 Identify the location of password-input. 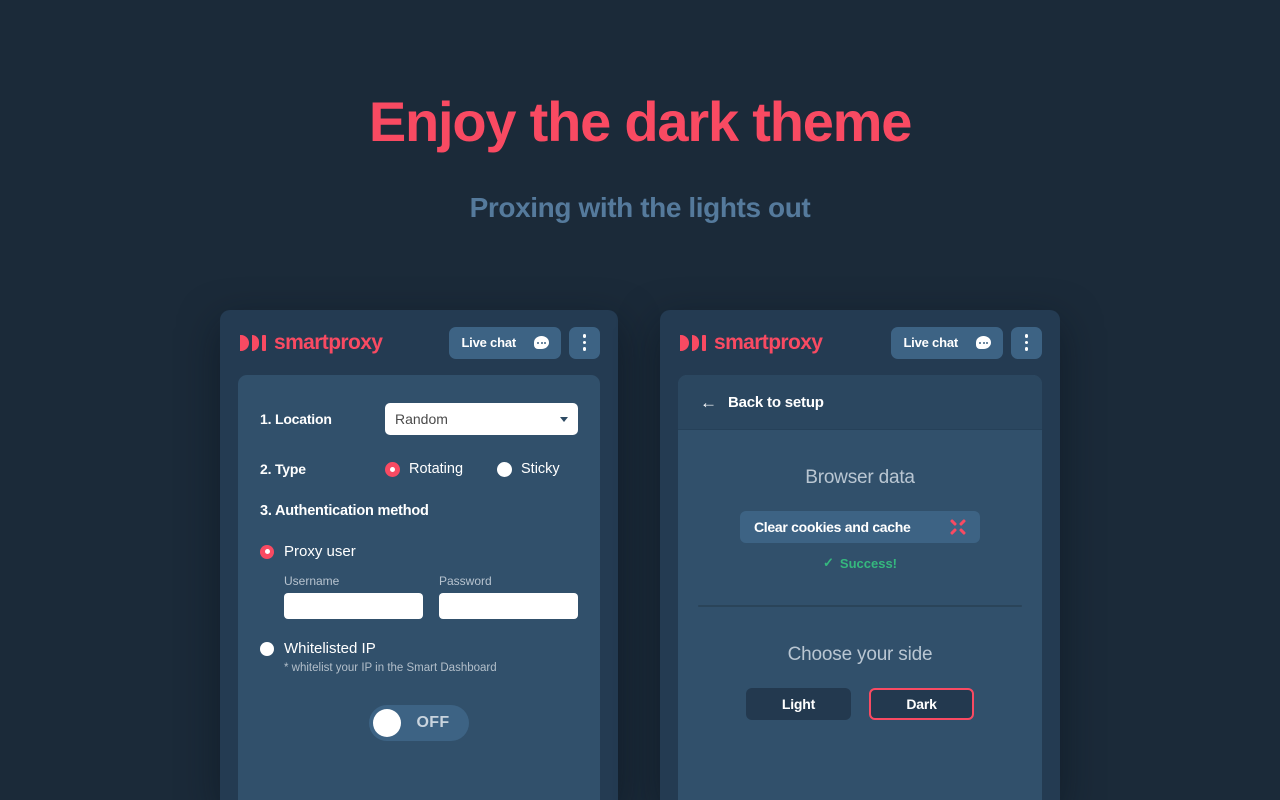
(508, 606).